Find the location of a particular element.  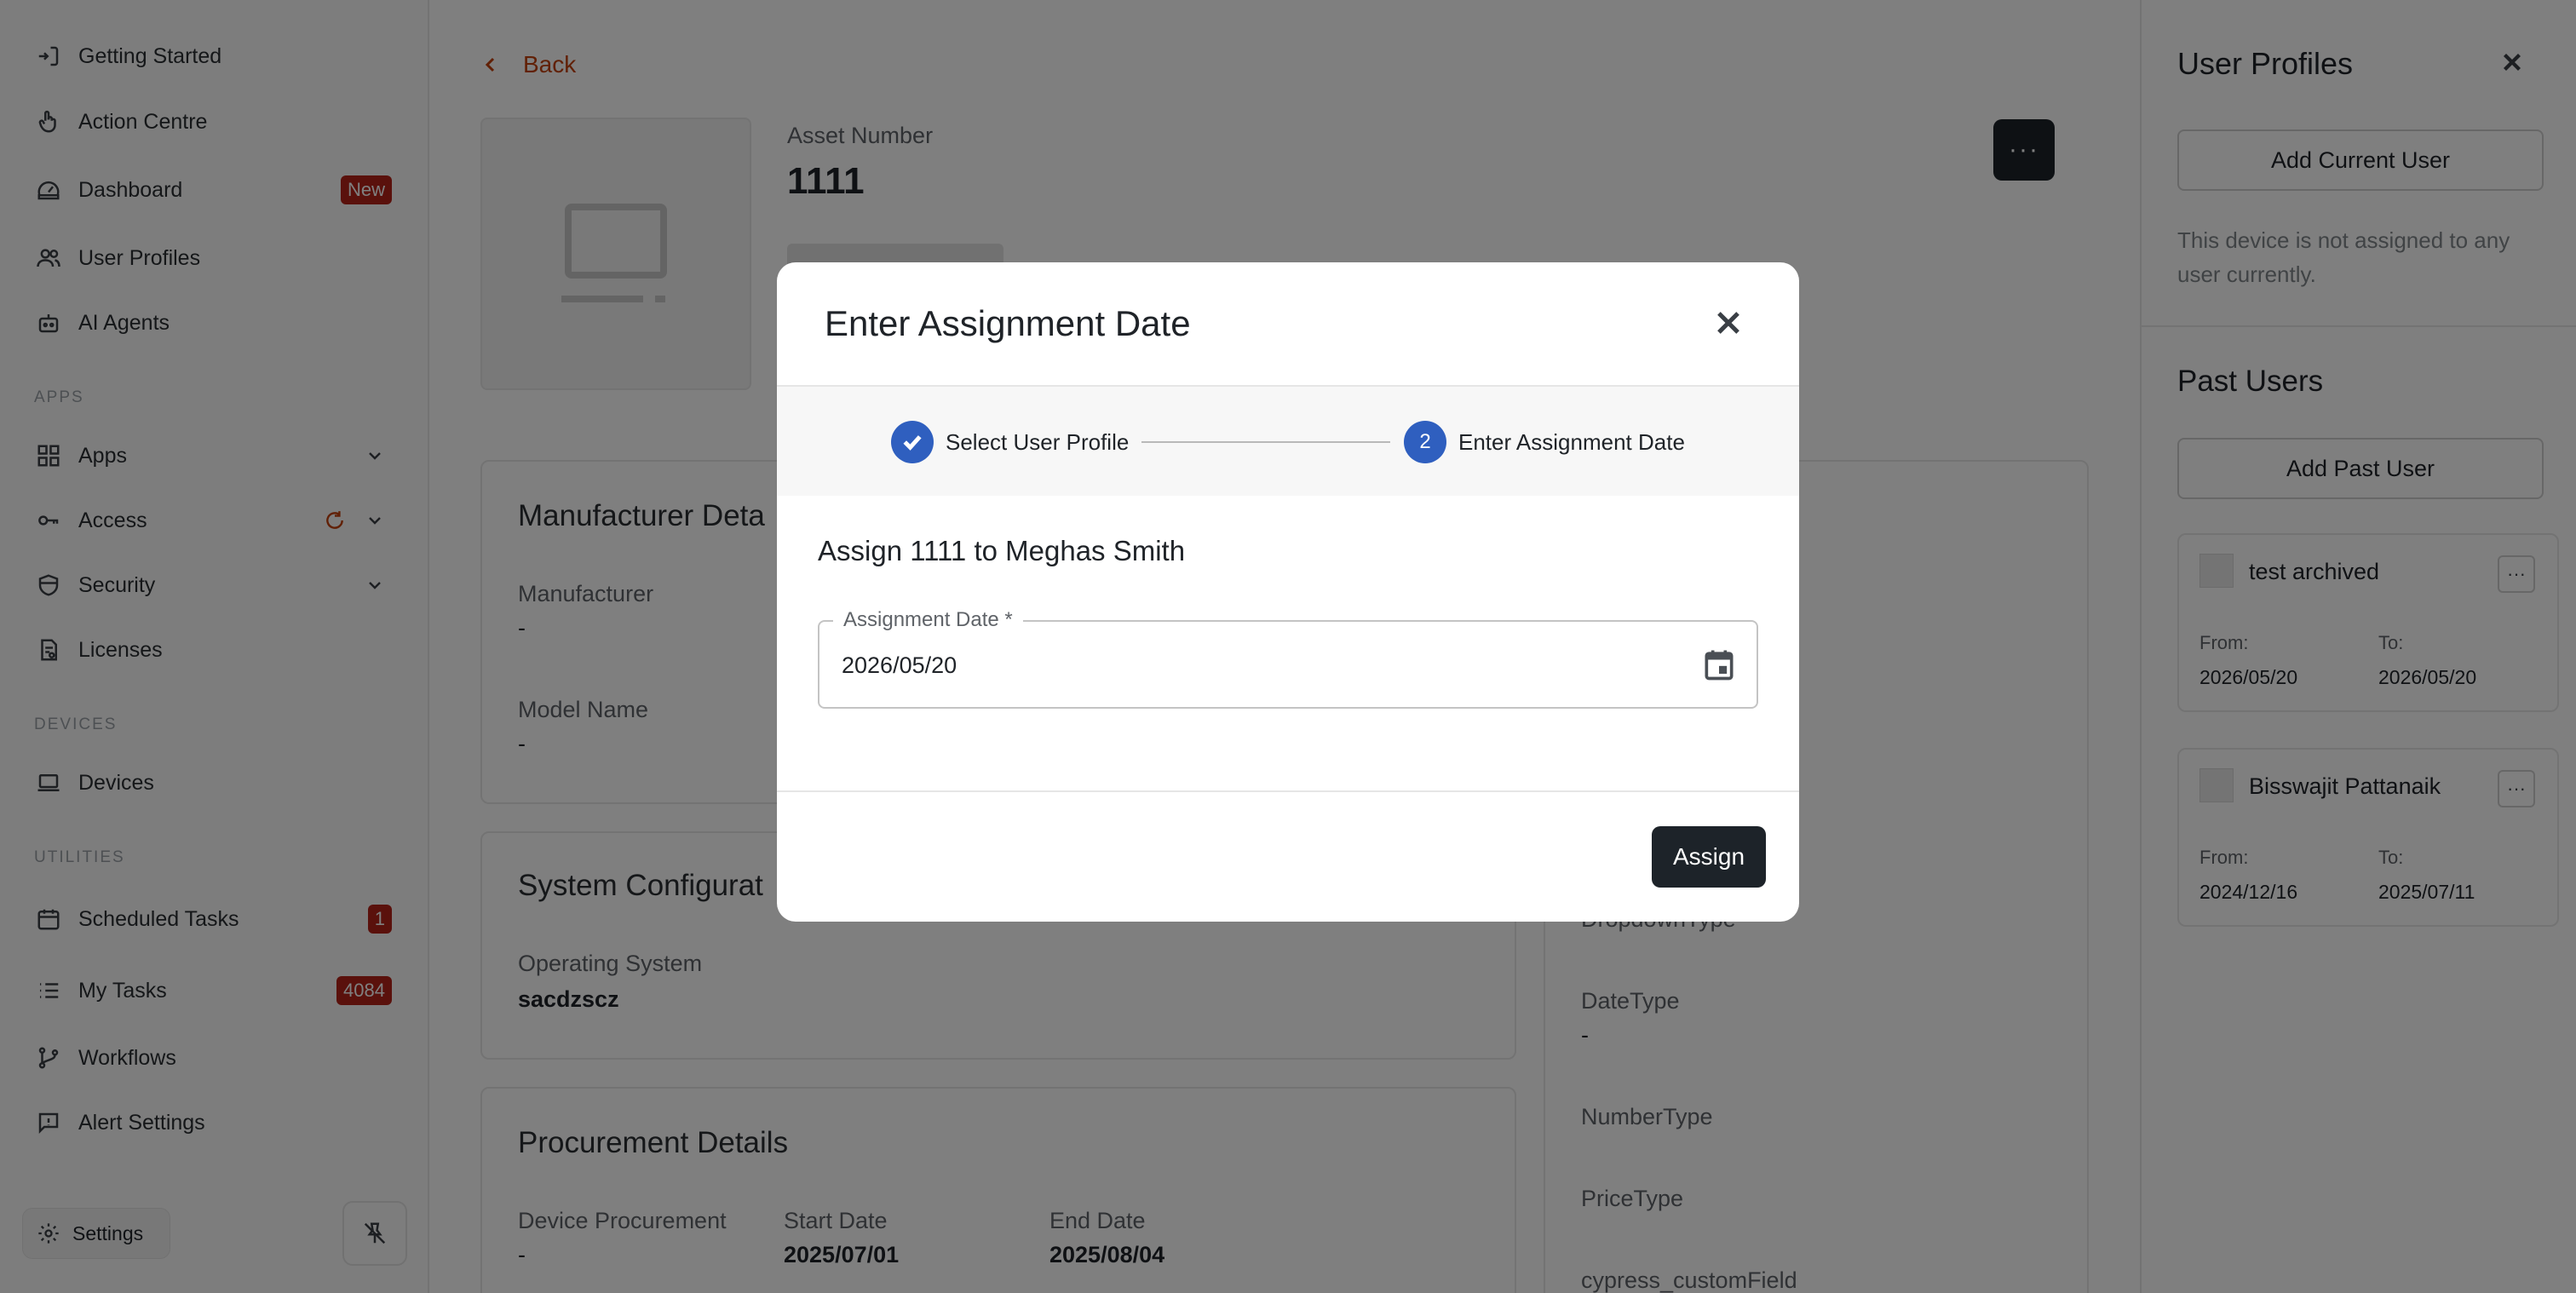

step-number-indicator: 2 is located at coordinates (1425, 442).